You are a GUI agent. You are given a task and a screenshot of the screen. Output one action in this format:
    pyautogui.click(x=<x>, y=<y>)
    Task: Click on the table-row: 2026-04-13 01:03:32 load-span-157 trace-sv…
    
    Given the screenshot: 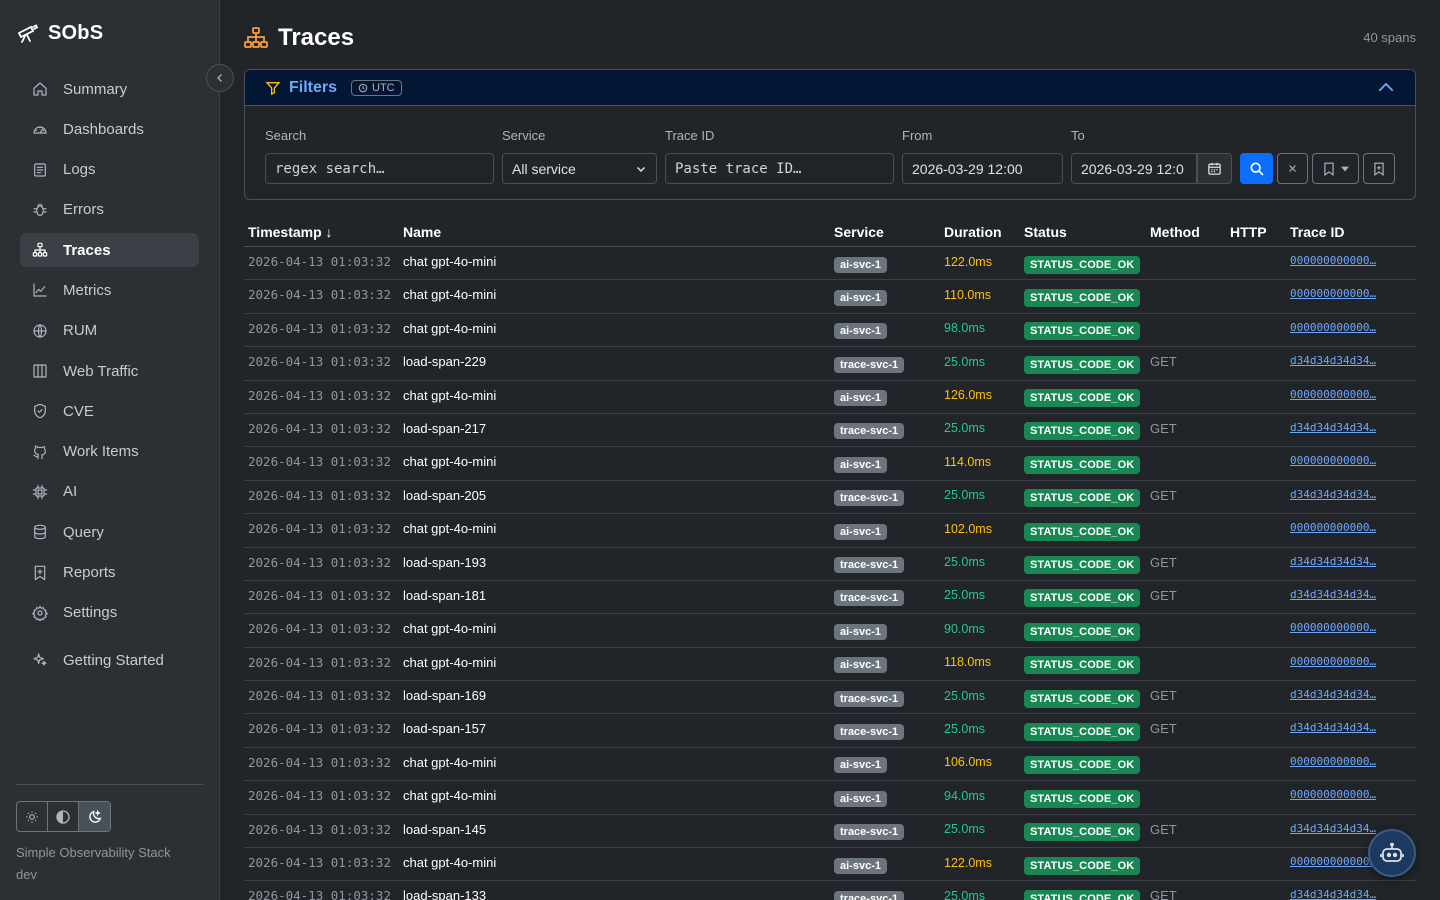 What is the action you would take?
    pyautogui.click(x=830, y=729)
    